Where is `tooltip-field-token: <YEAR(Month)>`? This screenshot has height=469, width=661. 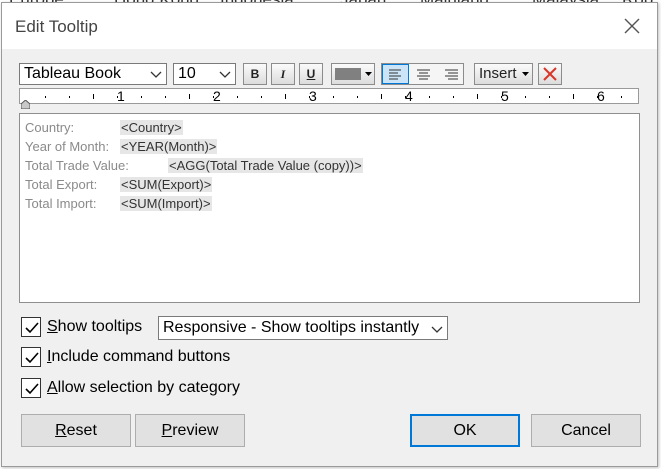 tooltip-field-token: <YEAR(Month)> is located at coordinates (169, 146).